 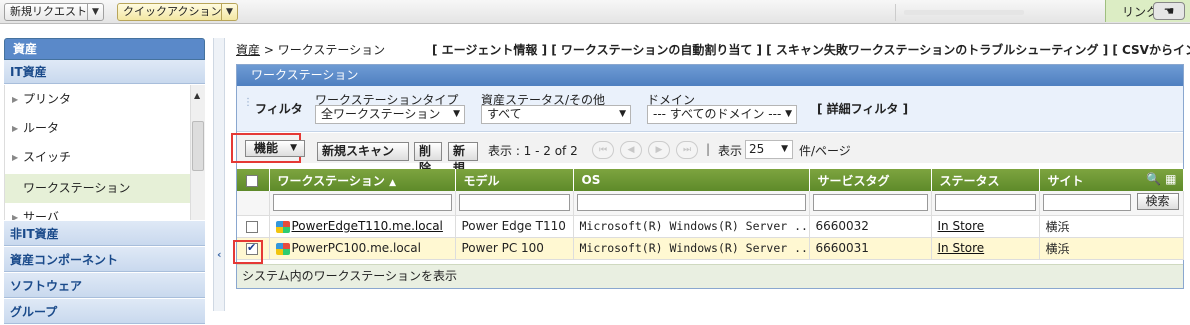 What do you see at coordinates (997, 12) in the screenshot?
I see `top-search-area` at bounding box center [997, 12].